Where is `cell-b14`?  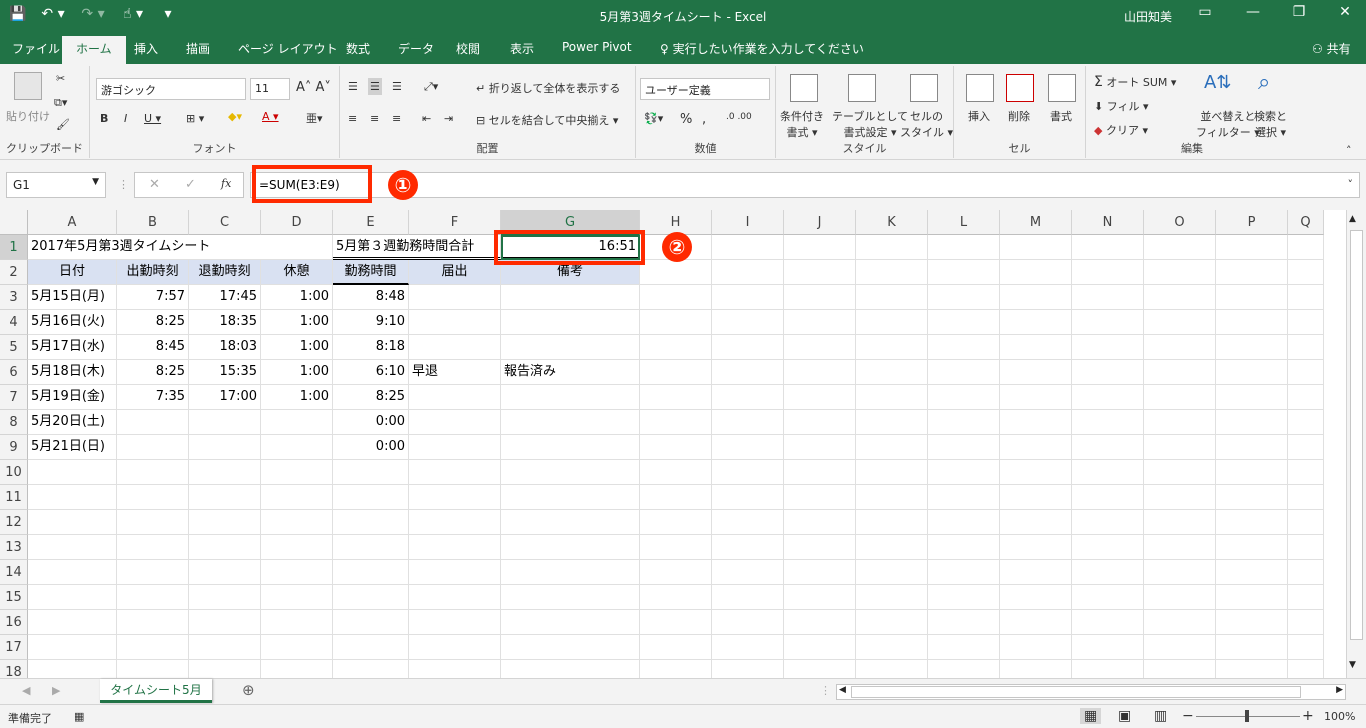
cell-b14 is located at coordinates (153, 572).